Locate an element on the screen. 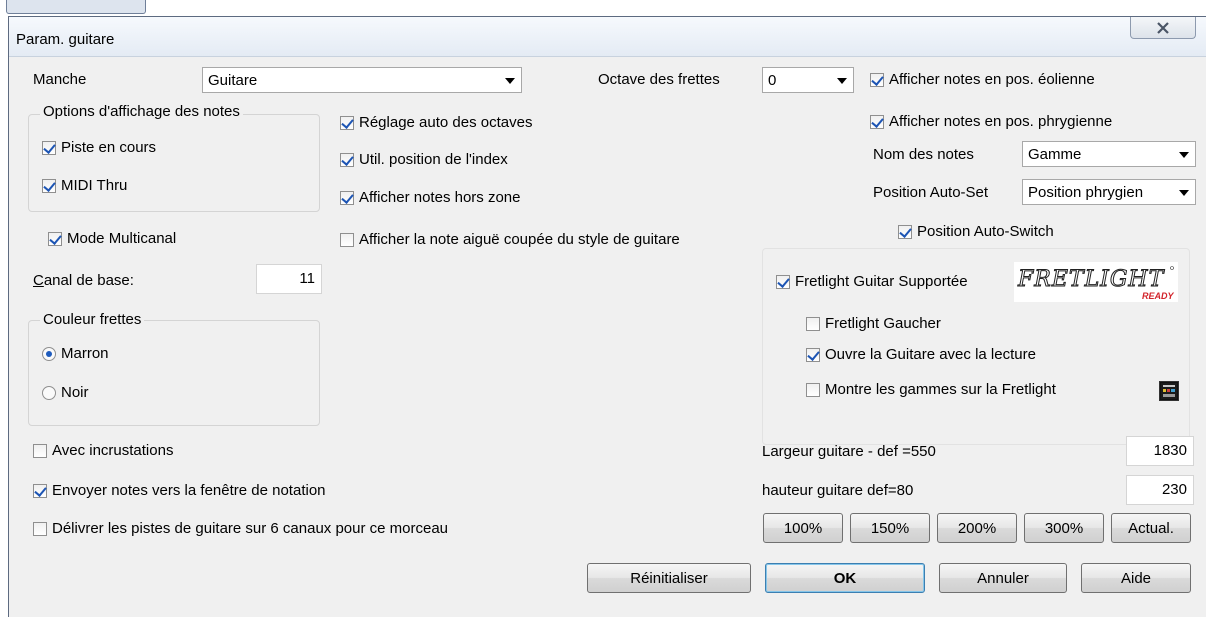  auto-set-select: Position phrygien is located at coordinates (1109, 192).